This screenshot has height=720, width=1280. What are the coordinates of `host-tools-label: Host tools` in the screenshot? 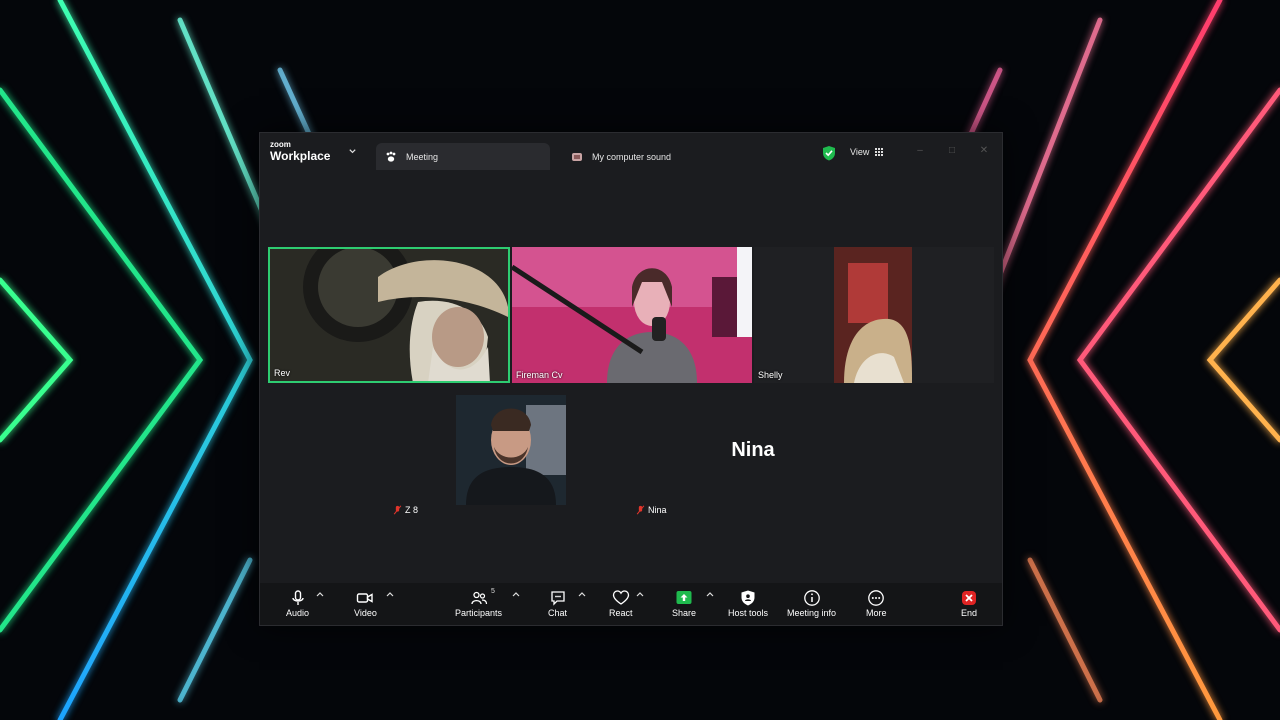 It's located at (748, 613).